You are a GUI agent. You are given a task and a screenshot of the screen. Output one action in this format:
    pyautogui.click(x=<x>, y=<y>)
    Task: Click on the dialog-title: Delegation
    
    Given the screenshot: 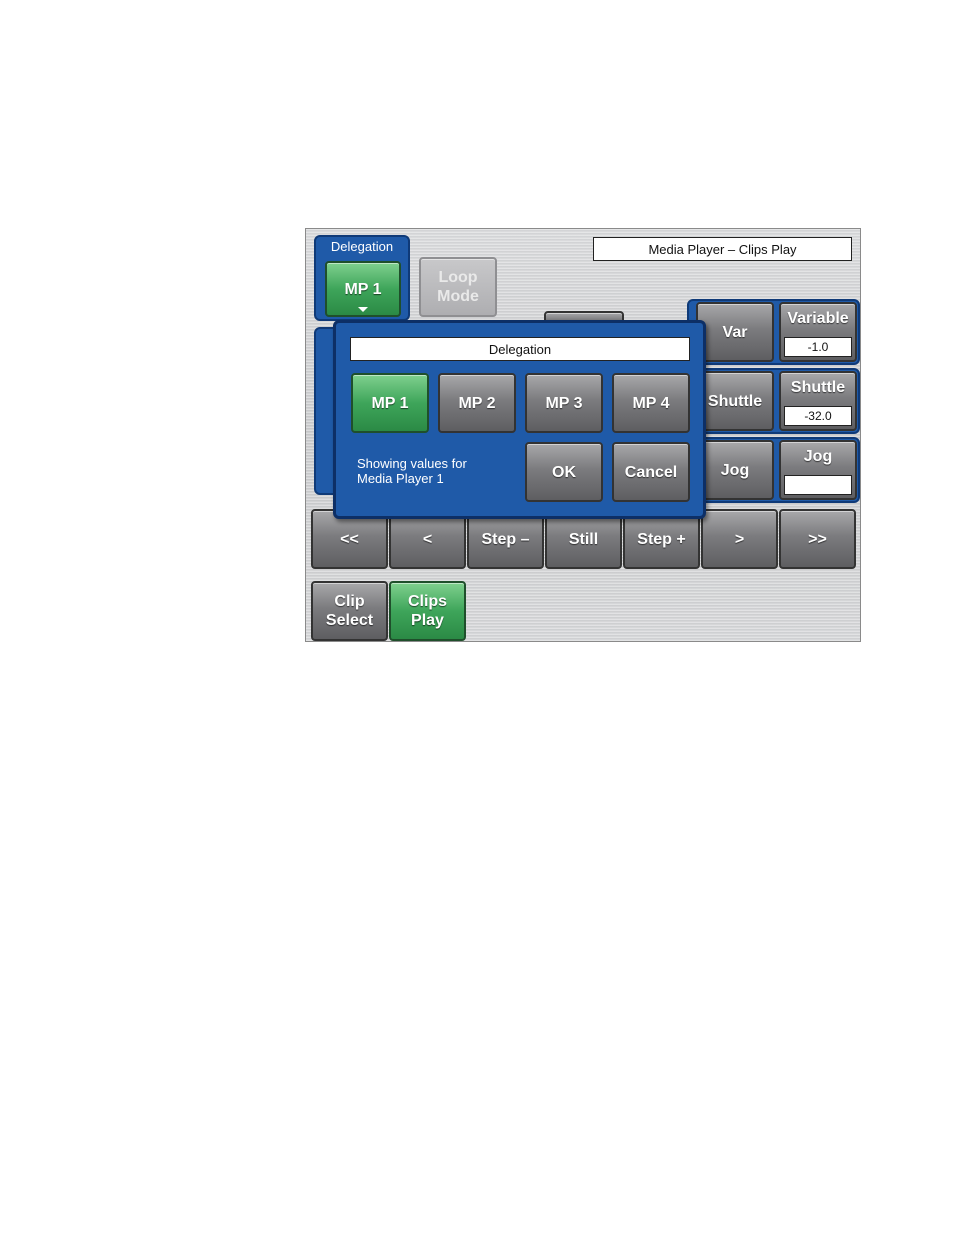 What is the action you would take?
    pyautogui.click(x=520, y=349)
    